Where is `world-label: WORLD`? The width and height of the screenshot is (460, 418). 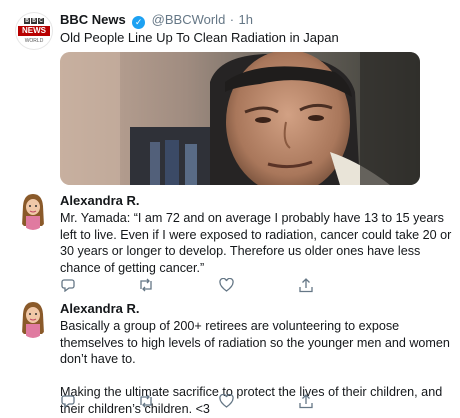
world-label: WORLD is located at coordinates (34, 41).